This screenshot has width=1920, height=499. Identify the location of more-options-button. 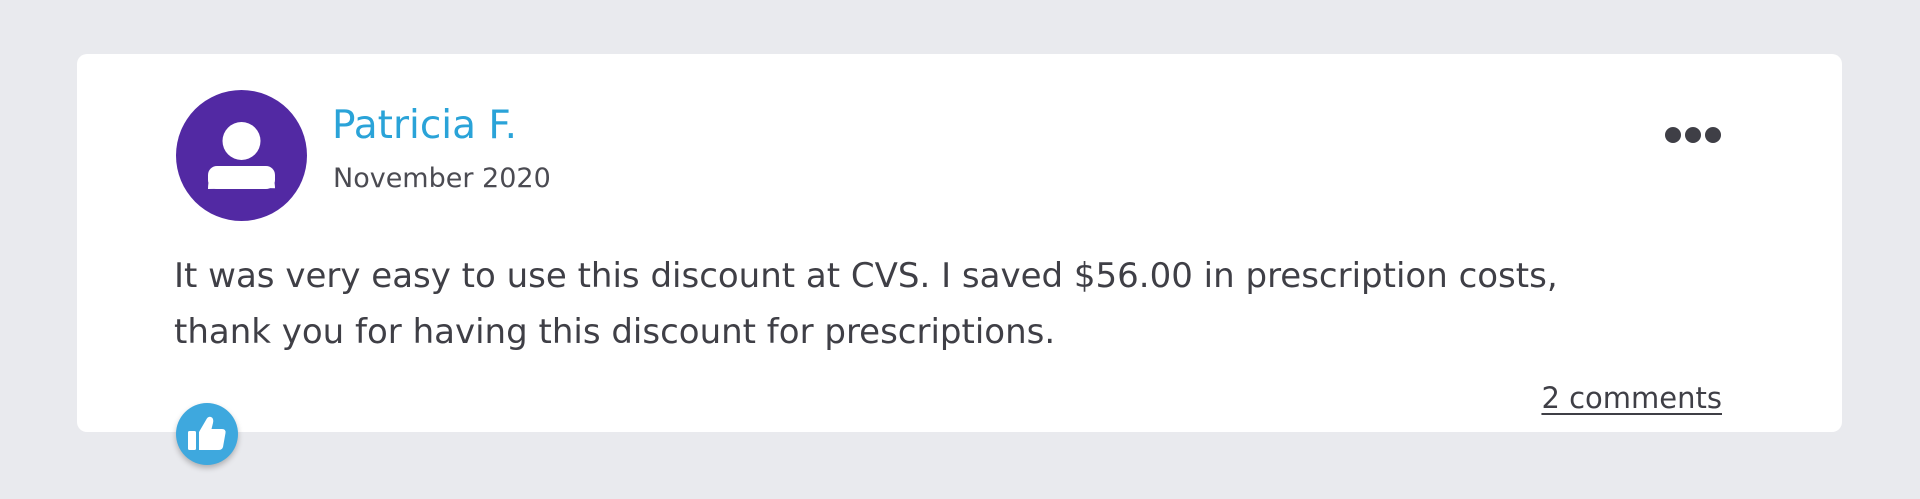
(1693, 135).